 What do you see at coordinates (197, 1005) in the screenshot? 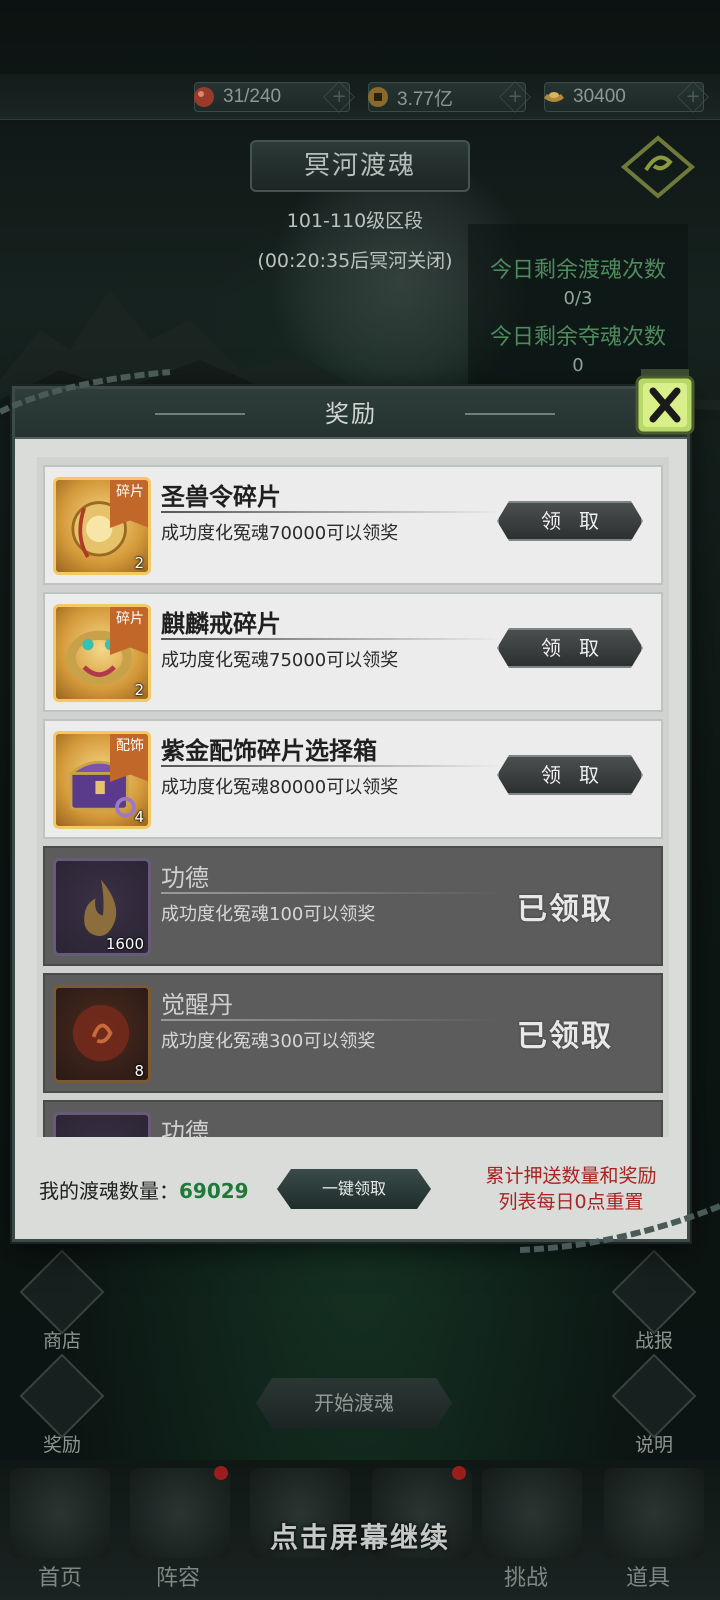
I see `item-name: 觉醒丹` at bounding box center [197, 1005].